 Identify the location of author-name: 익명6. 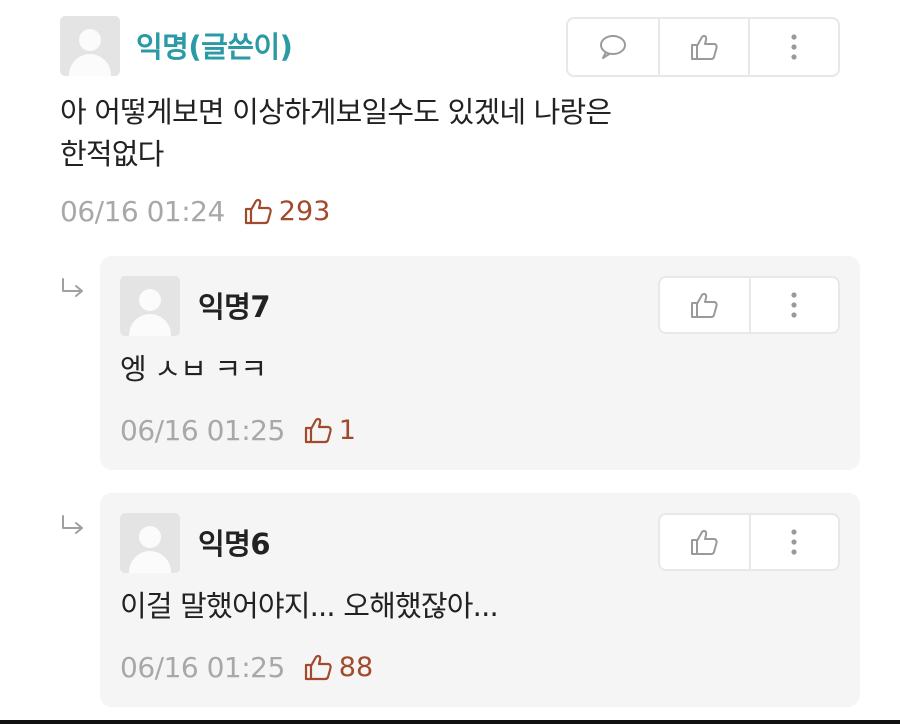
(234, 544).